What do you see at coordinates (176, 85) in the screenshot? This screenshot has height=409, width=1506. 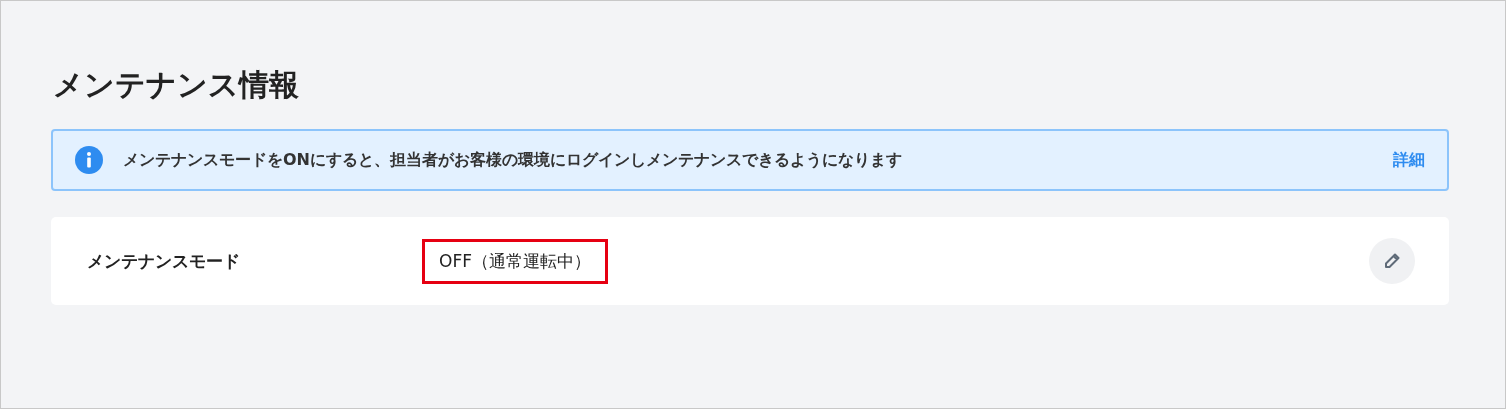 I see `page-title: メンテナンス情報` at bounding box center [176, 85].